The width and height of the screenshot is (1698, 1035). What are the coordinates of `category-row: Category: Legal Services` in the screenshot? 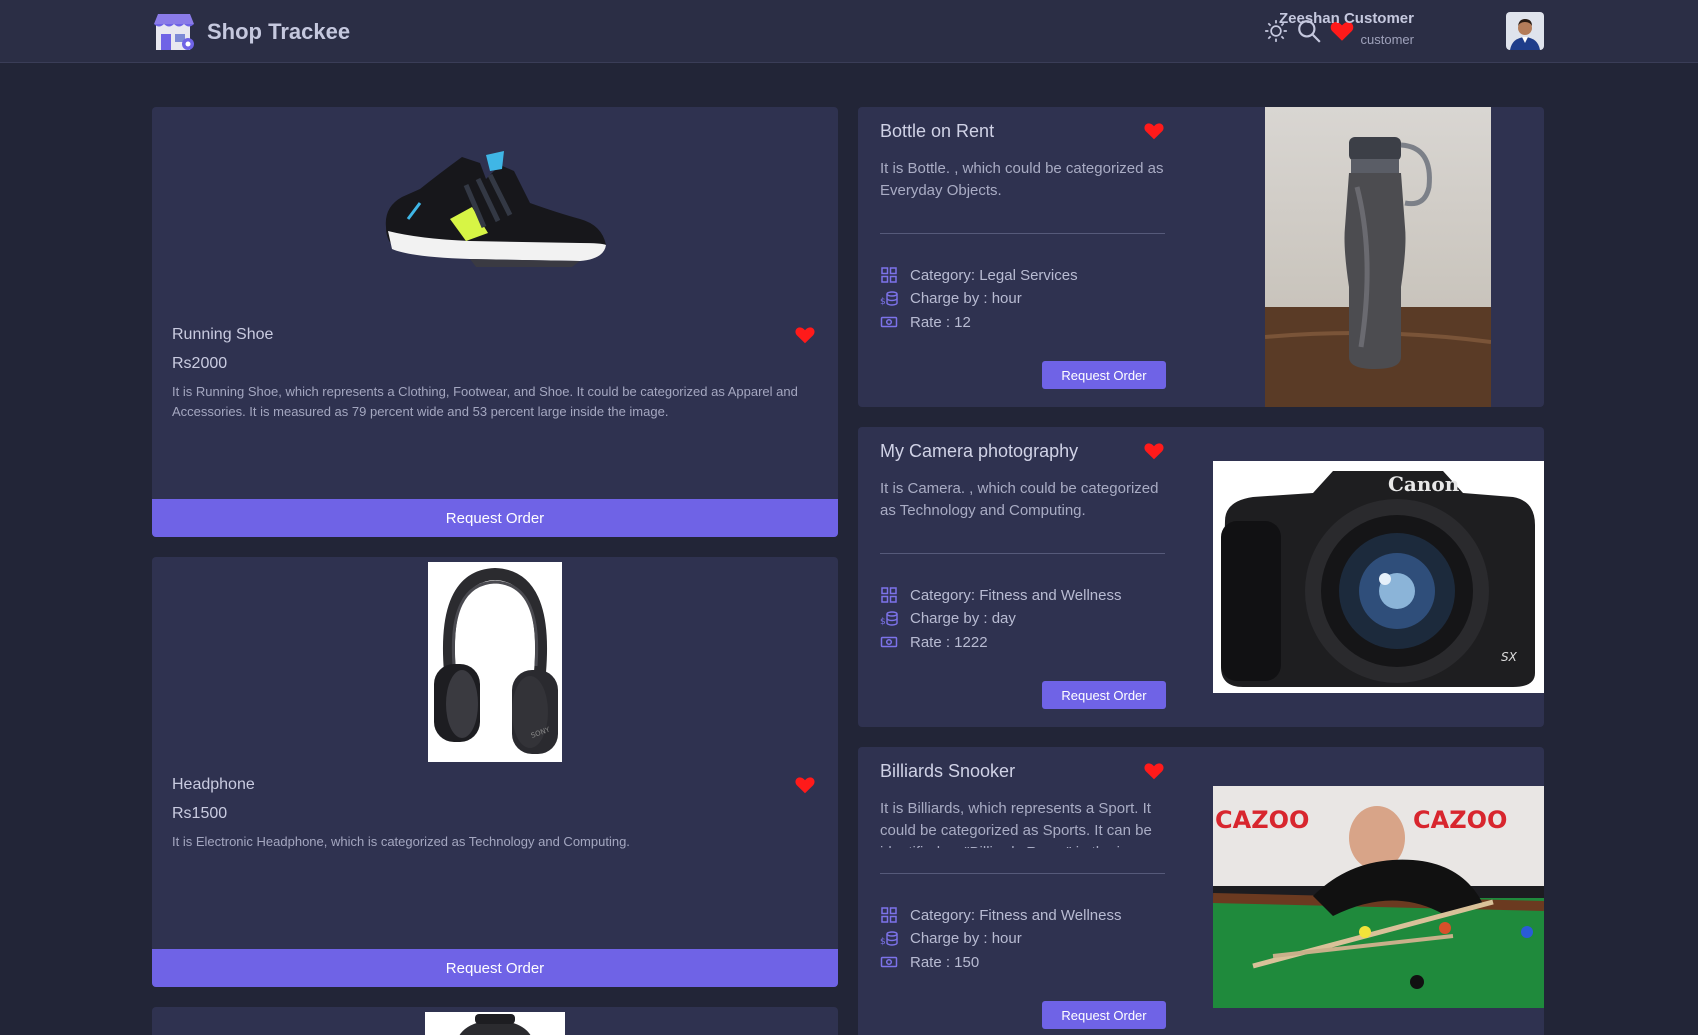 It's located at (979, 275).